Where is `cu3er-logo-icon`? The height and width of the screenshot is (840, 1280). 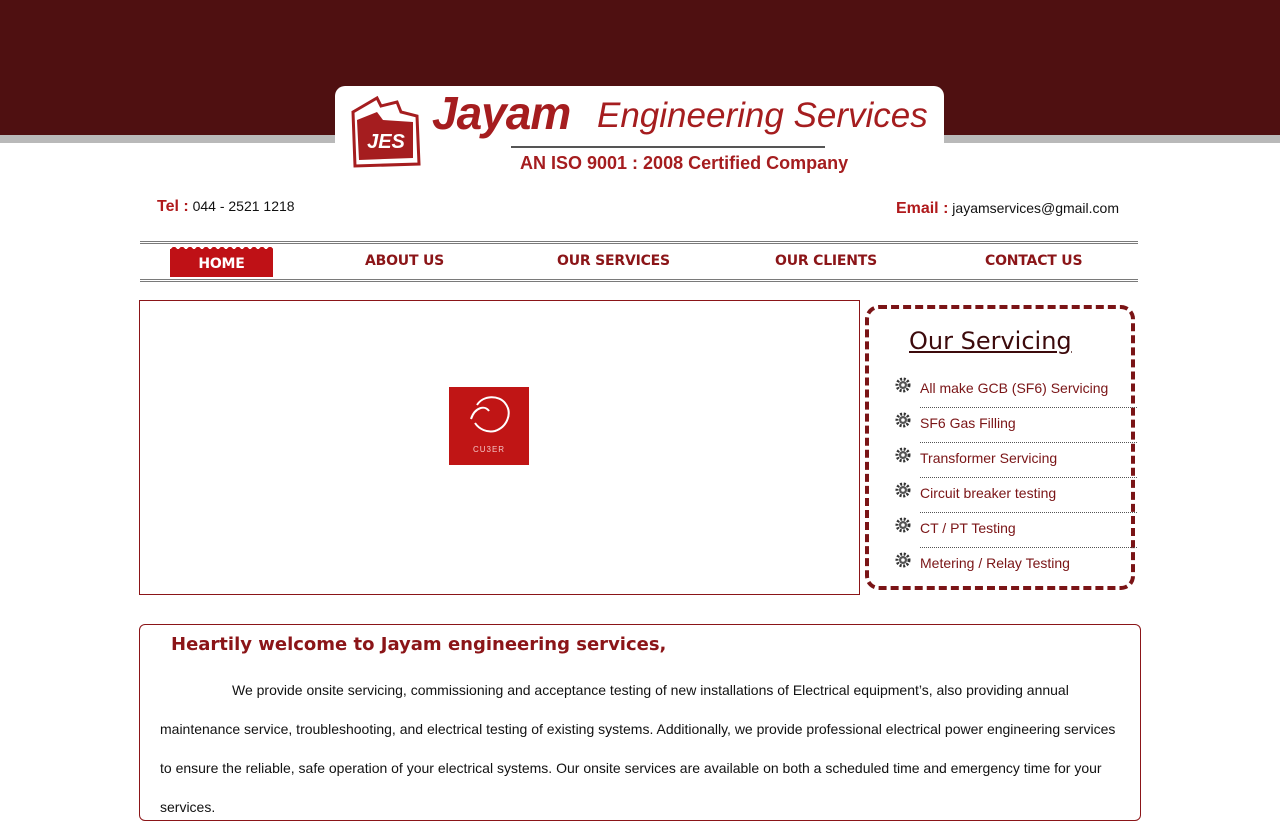 cu3er-logo-icon is located at coordinates (490, 414).